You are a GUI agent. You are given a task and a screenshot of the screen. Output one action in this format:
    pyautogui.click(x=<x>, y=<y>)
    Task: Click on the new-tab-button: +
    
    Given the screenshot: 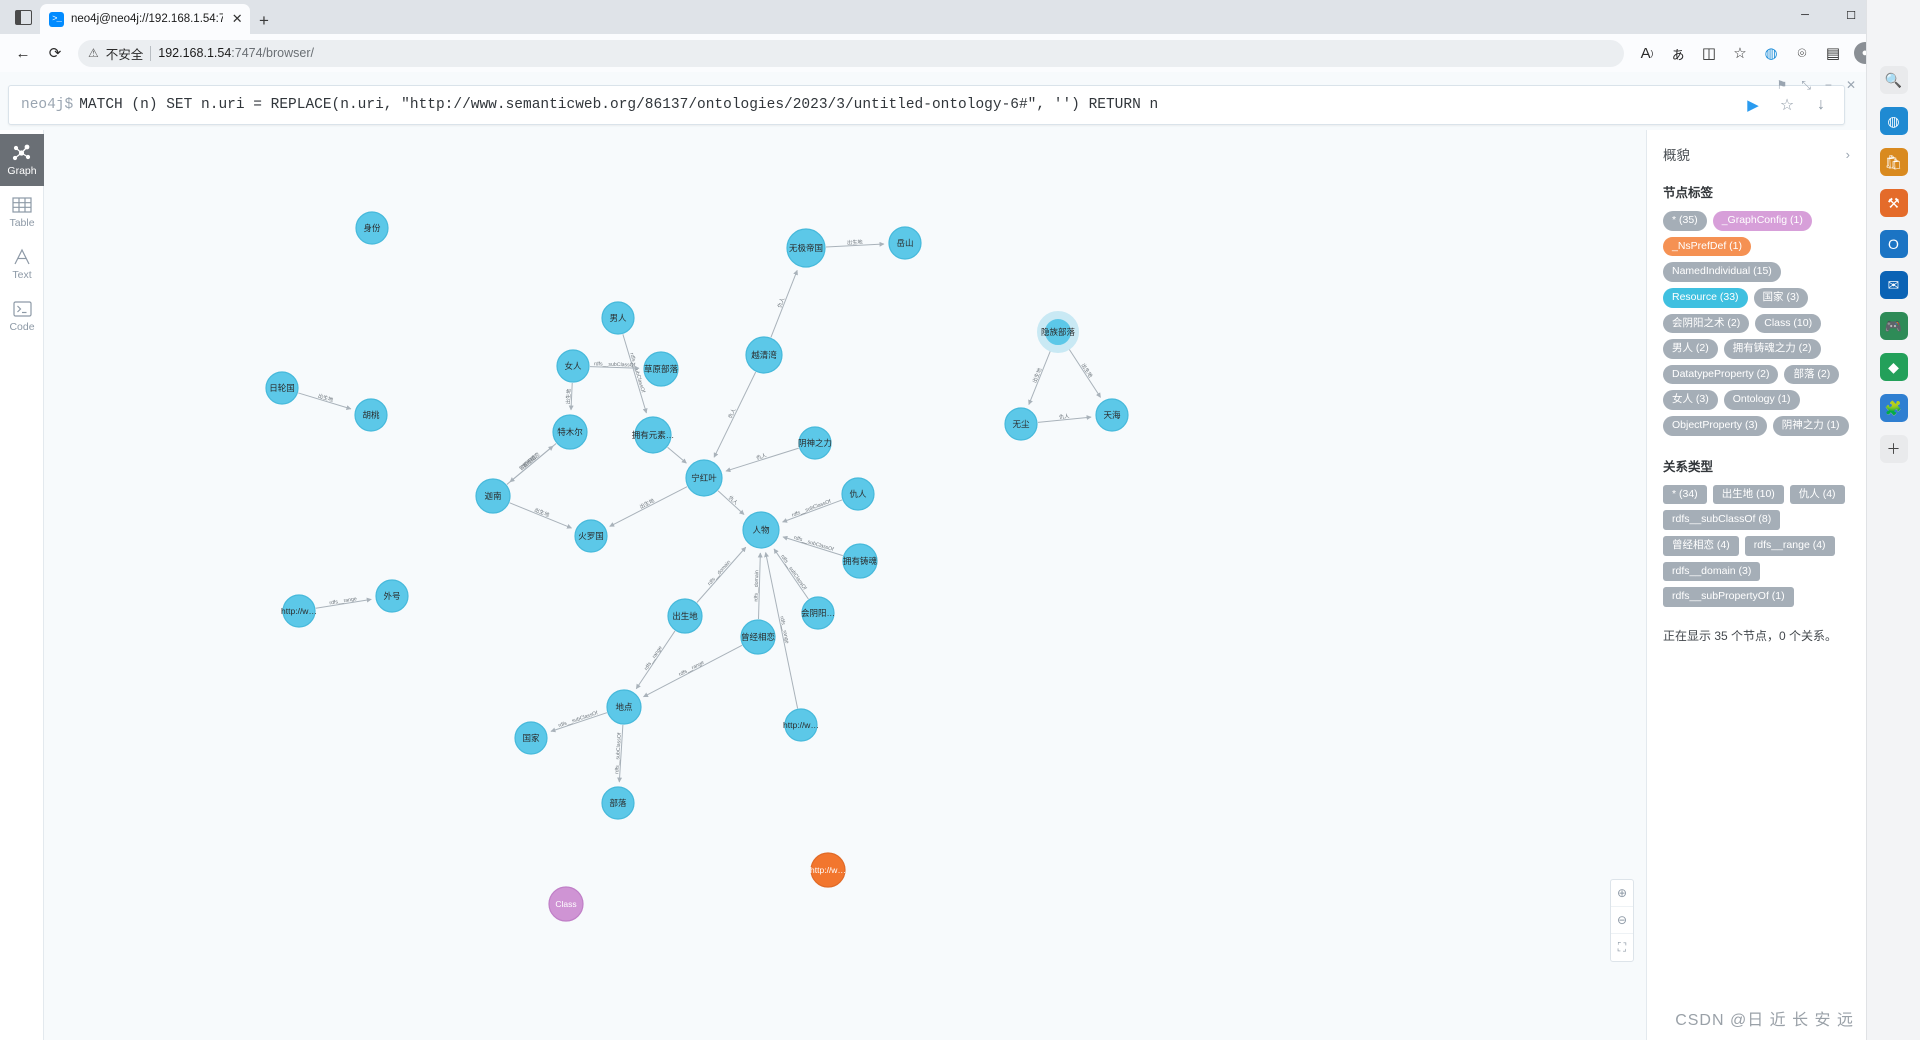 What is the action you would take?
    pyautogui.click(x=264, y=22)
    